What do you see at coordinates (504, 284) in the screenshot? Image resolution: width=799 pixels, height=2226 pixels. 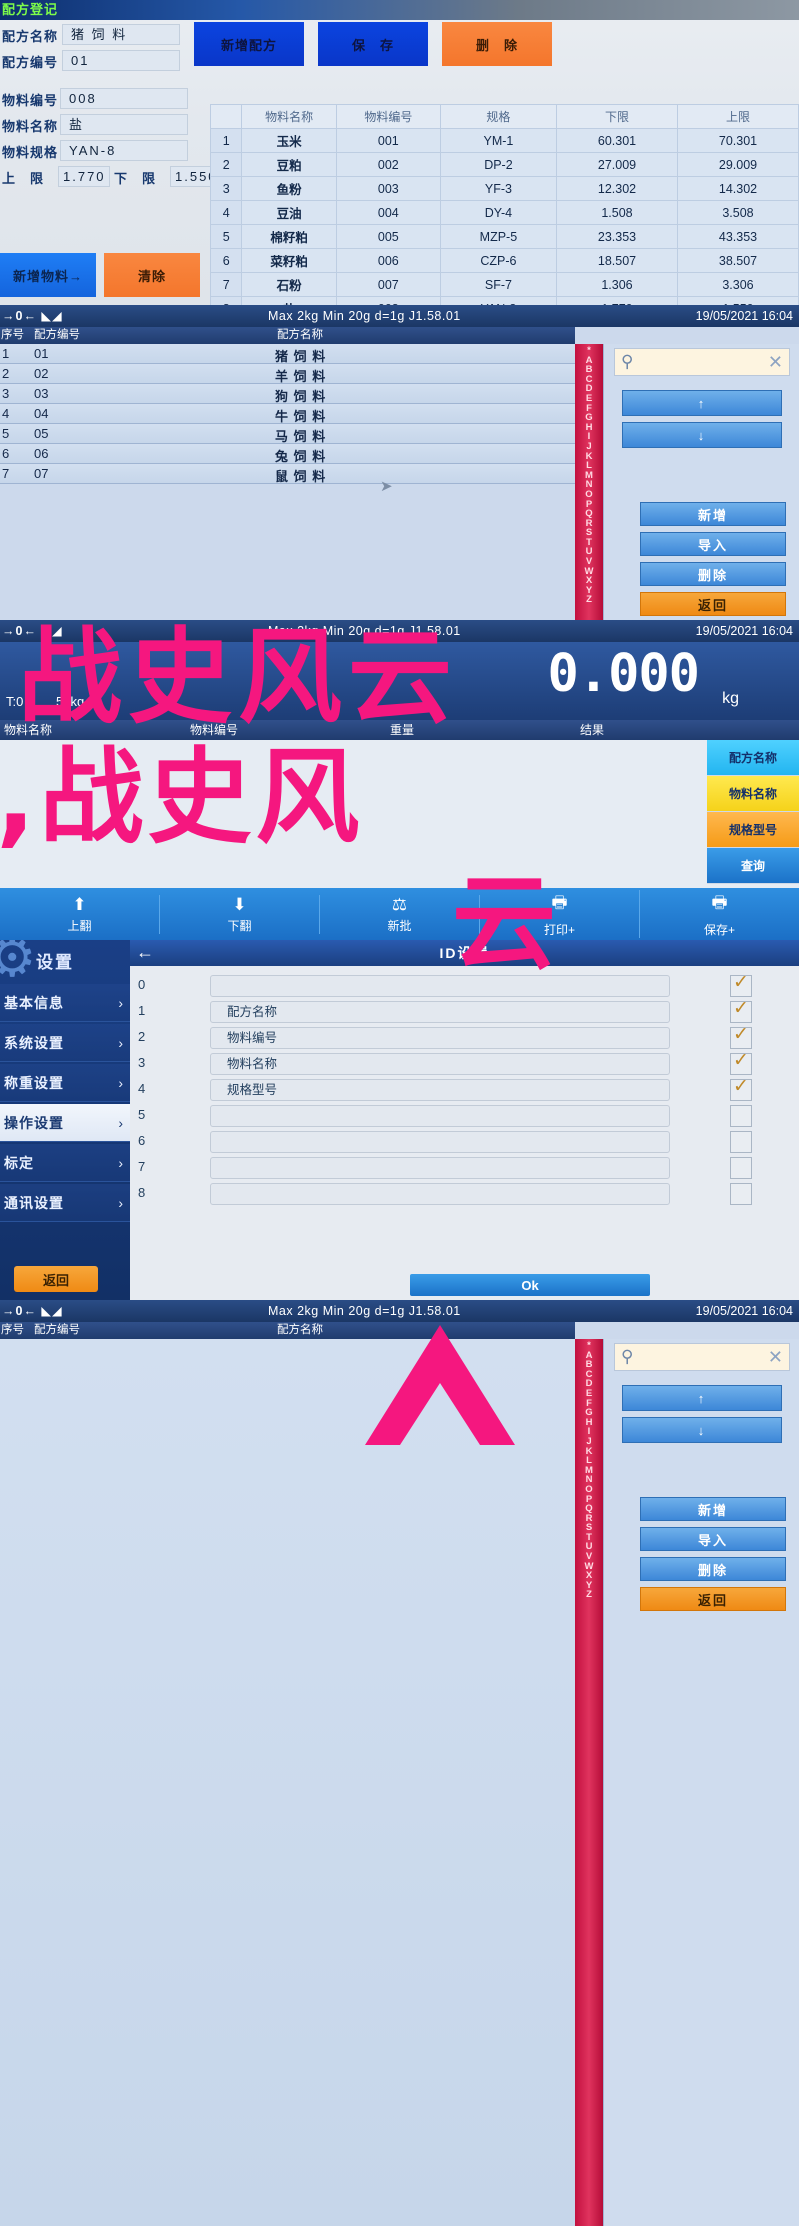 I see `table-row: 7 石粉 007 SF-7 1.306 3.306` at bounding box center [504, 284].